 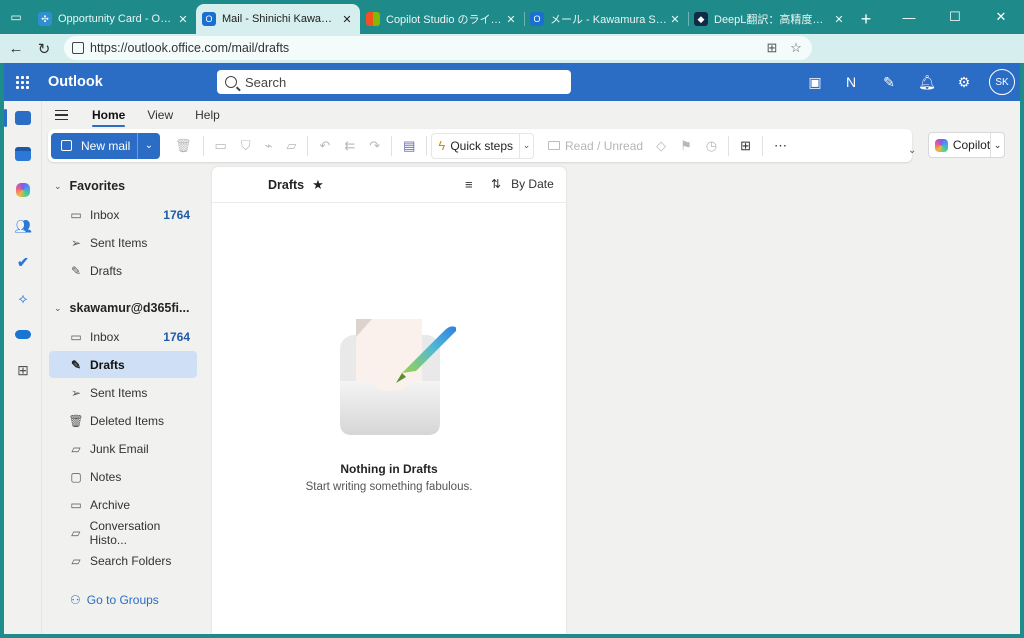 What do you see at coordinates (772, 48) in the screenshot?
I see `app-available-icon: ⊞` at bounding box center [772, 48].